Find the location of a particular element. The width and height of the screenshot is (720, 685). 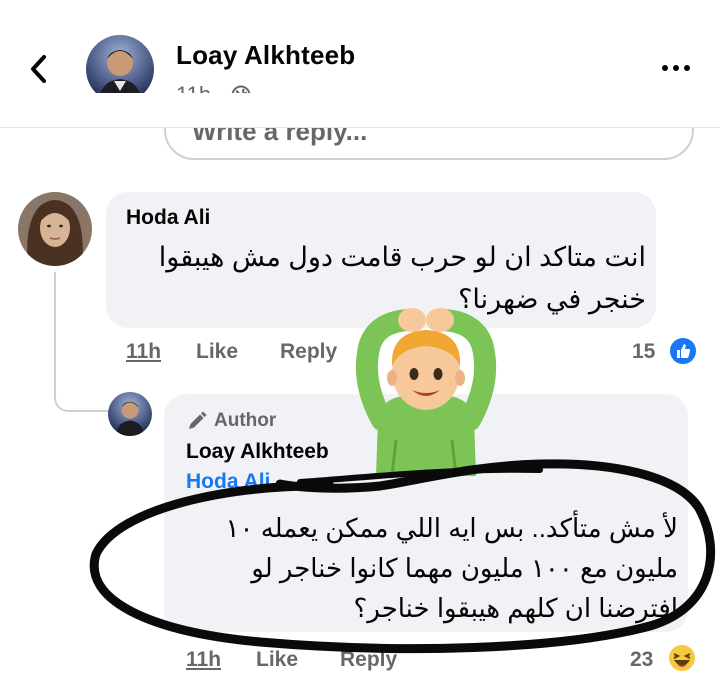

pencil-icon is located at coordinates (198, 420).